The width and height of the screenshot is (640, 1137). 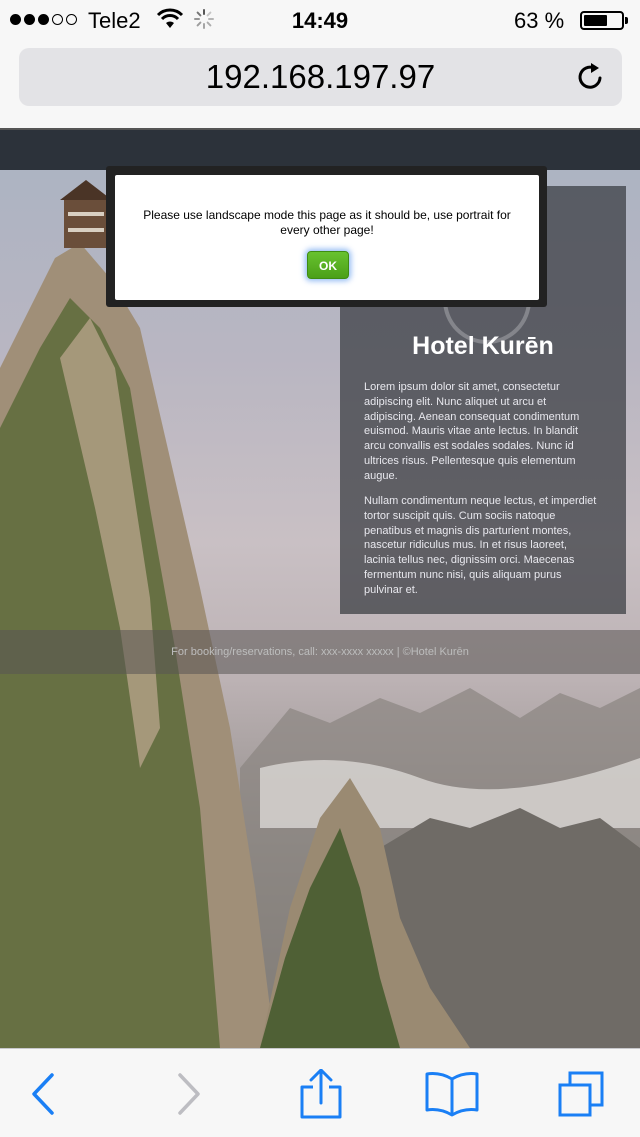 I want to click on share-icon, so click(x=321, y=1094).